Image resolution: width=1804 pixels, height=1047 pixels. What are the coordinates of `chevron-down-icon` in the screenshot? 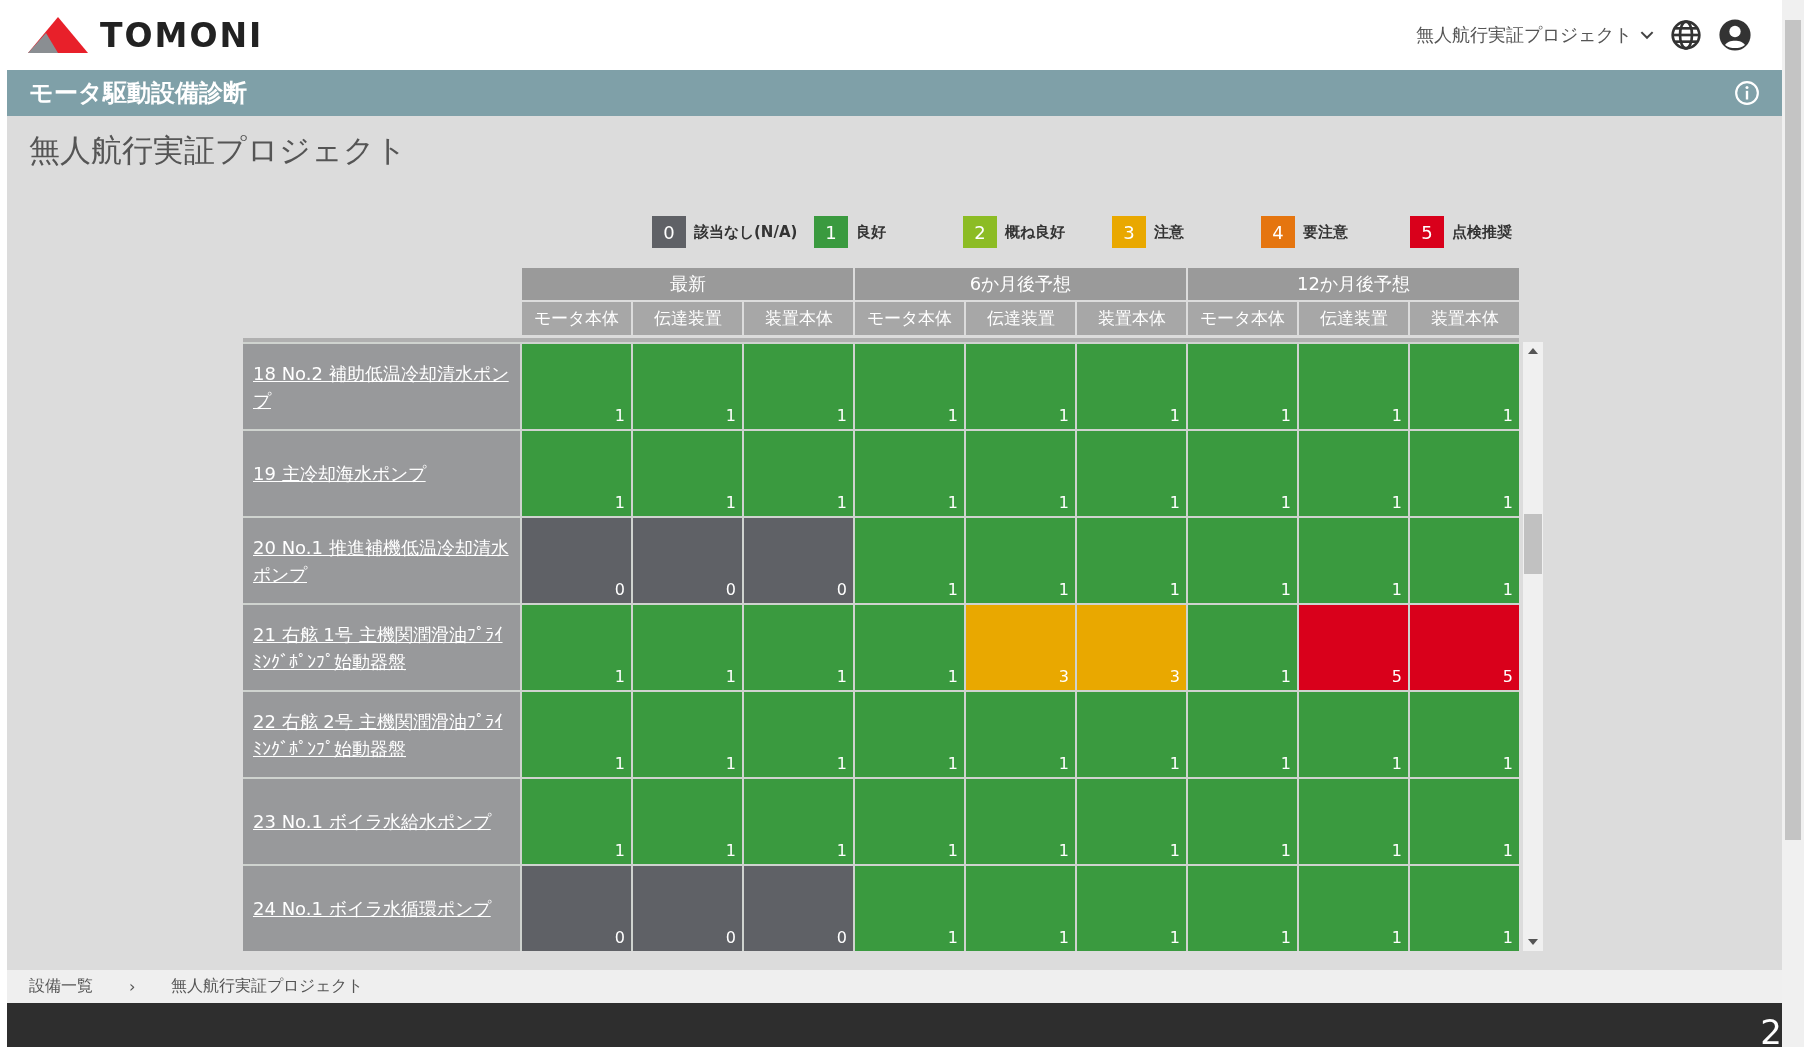 It's located at (1647, 35).